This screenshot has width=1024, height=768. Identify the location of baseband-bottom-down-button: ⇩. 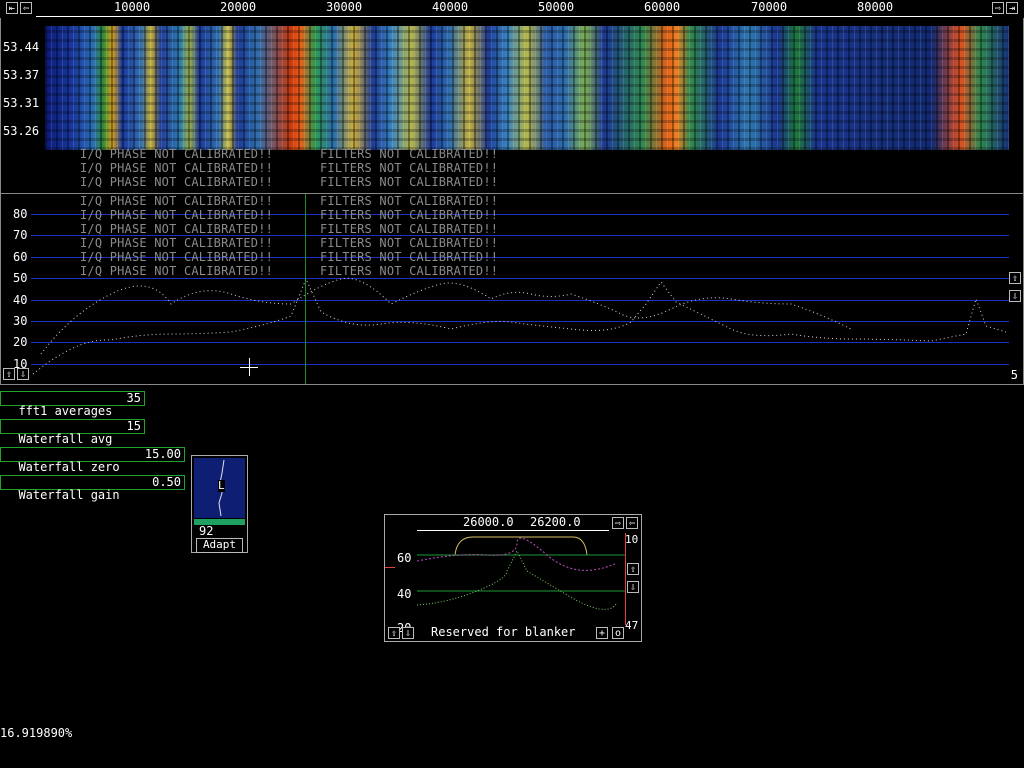
(408, 633).